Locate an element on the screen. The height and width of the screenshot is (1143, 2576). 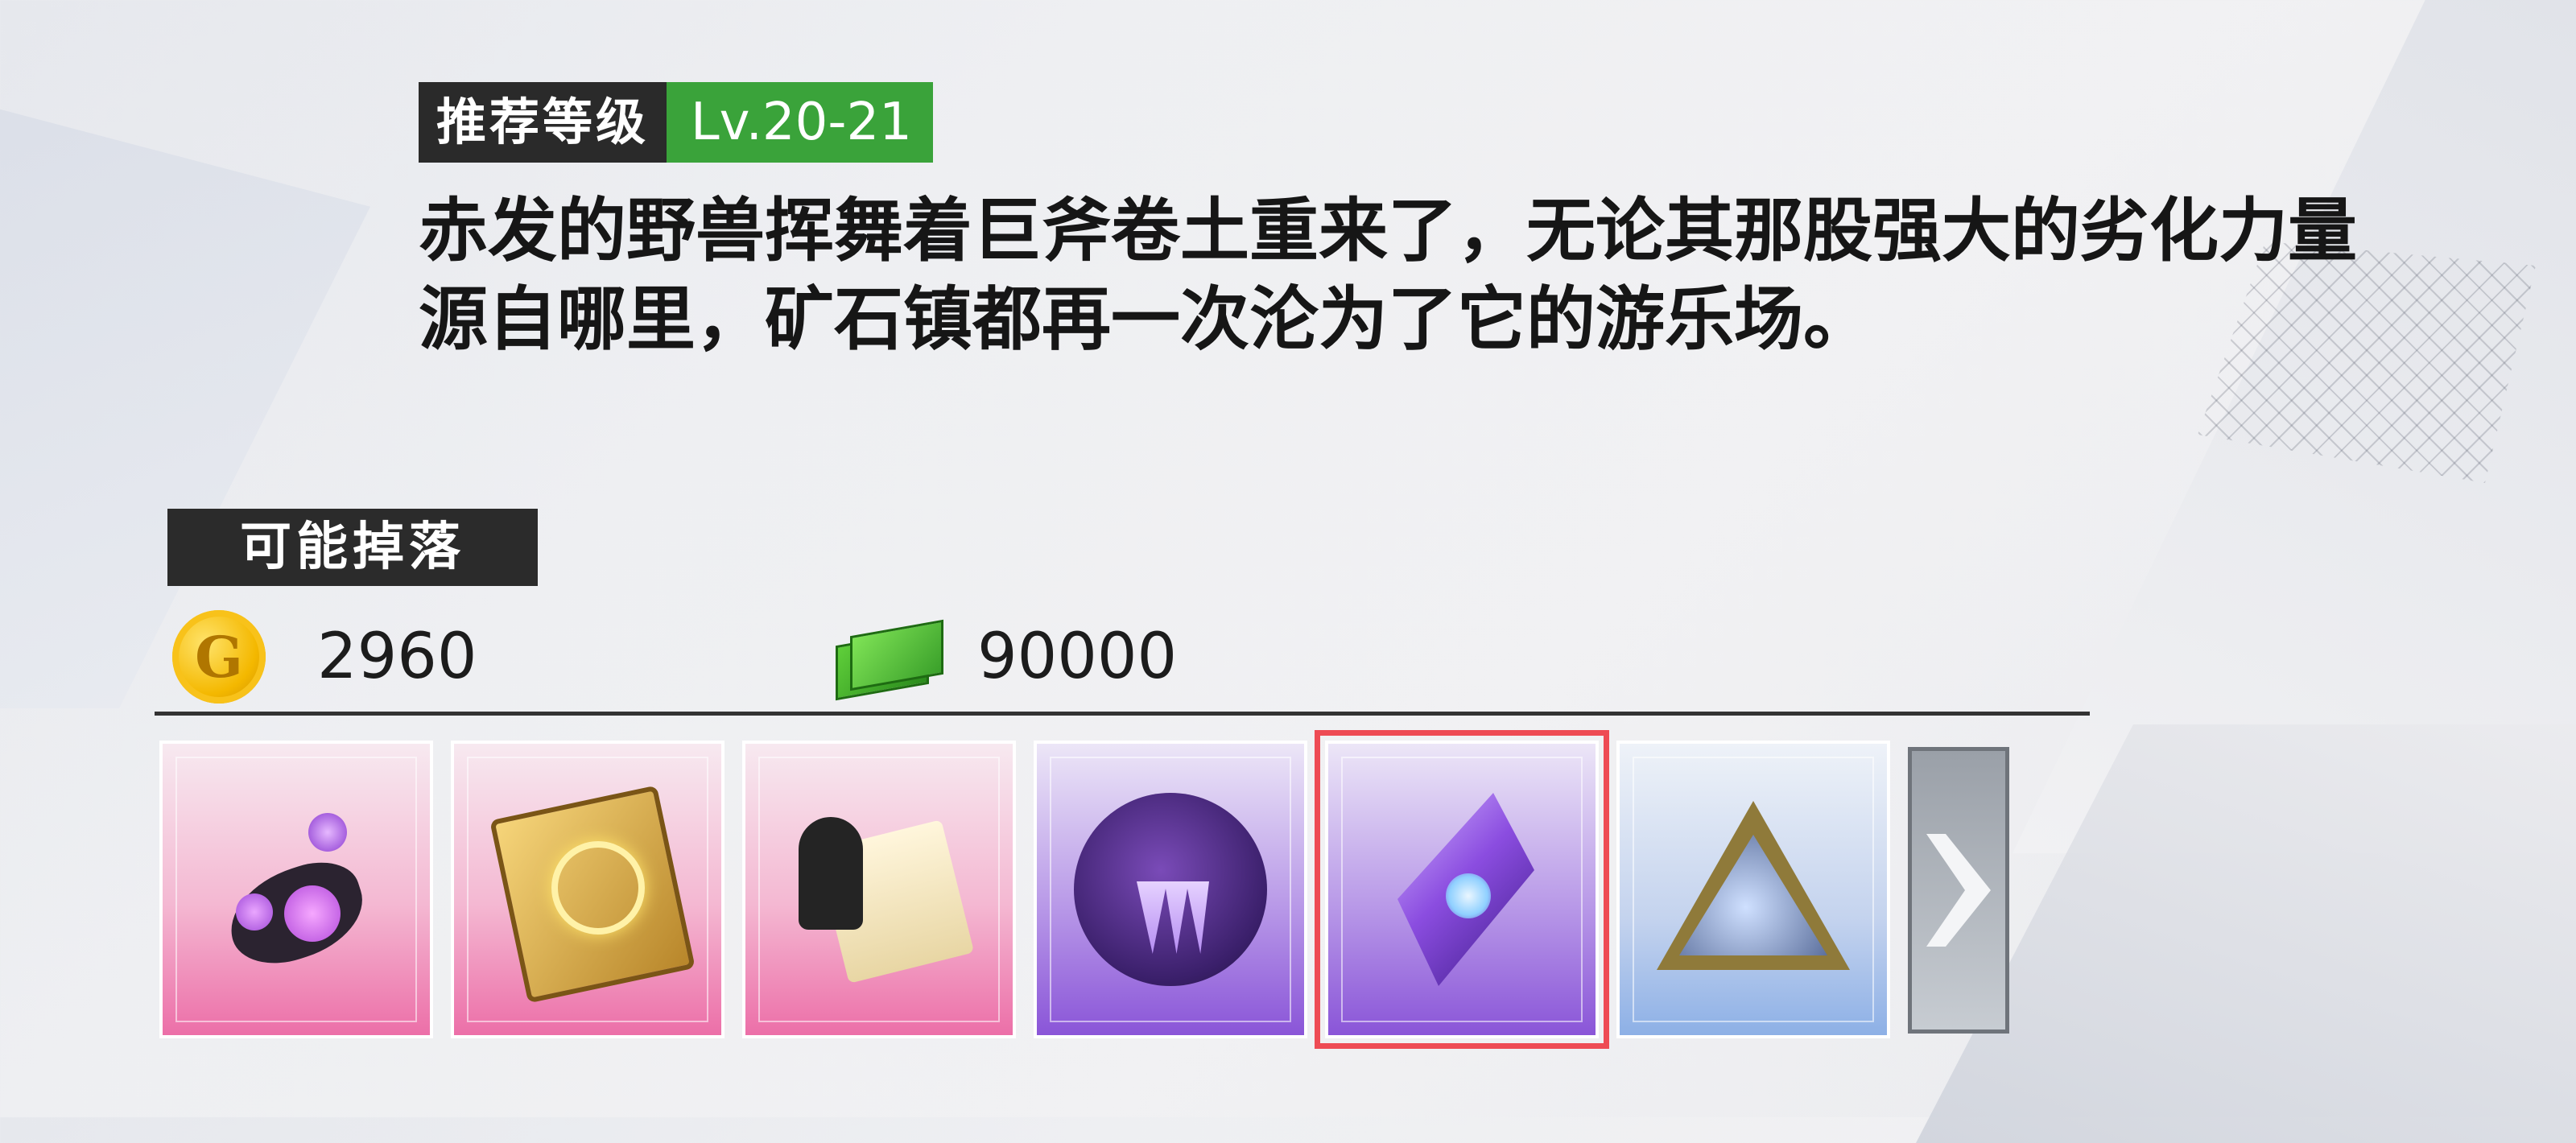
triangle-prism-icon is located at coordinates (1753, 889).